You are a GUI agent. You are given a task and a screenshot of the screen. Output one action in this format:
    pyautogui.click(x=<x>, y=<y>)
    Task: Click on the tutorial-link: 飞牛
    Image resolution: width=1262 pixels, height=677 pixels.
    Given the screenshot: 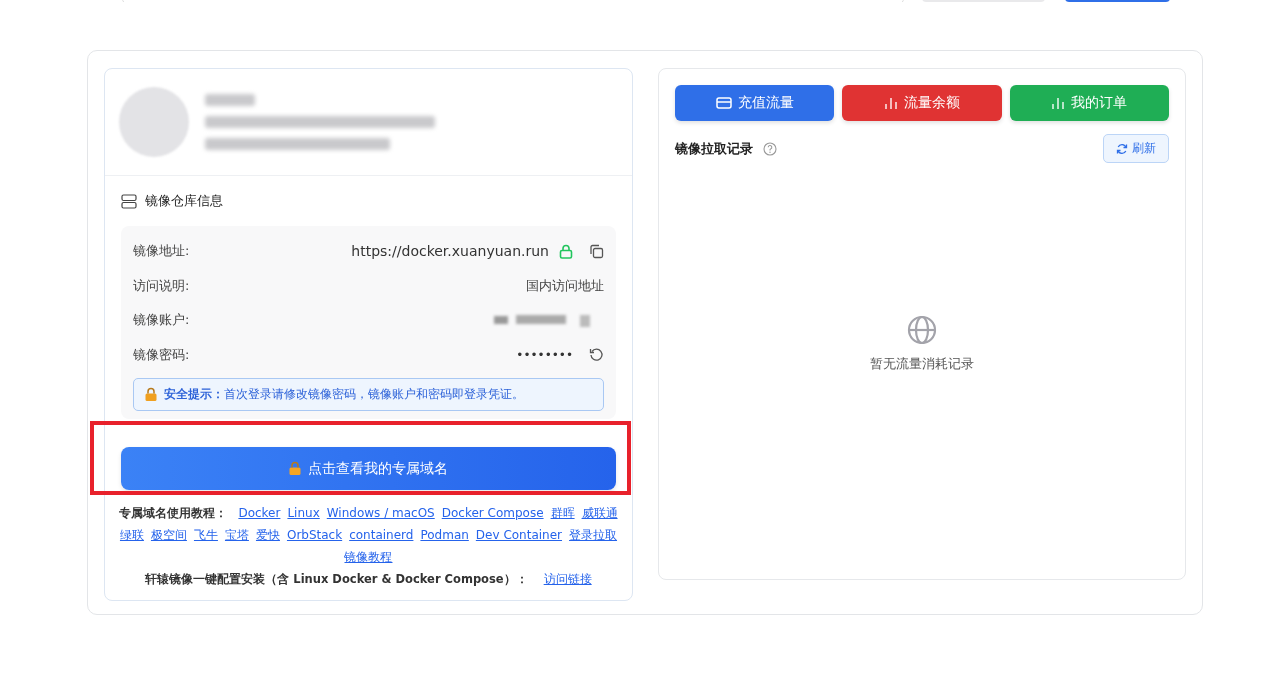 What is the action you would take?
    pyautogui.click(x=205, y=535)
    